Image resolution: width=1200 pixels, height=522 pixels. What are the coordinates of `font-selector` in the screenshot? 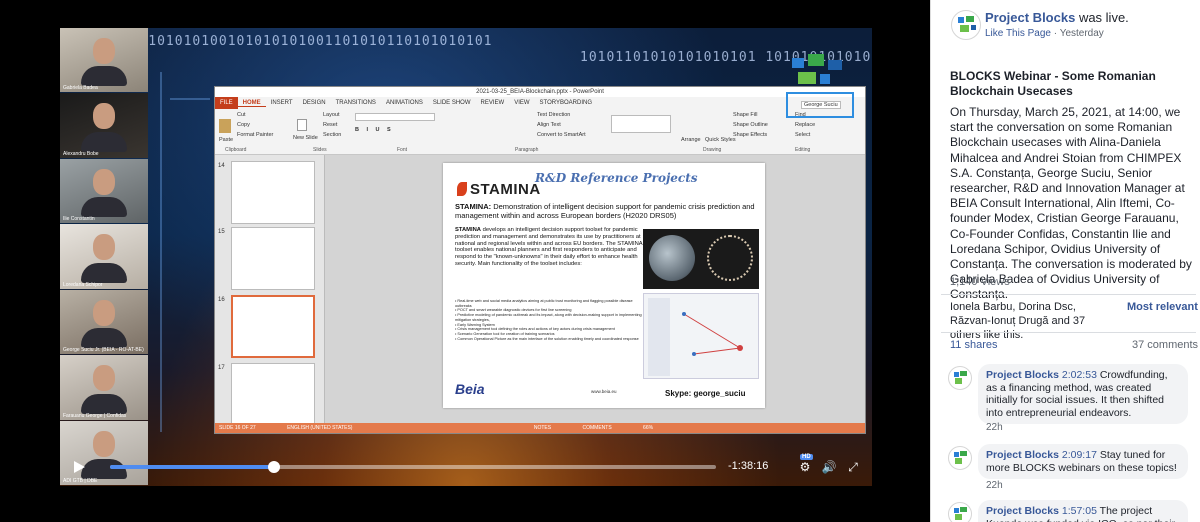 It's located at (395, 117).